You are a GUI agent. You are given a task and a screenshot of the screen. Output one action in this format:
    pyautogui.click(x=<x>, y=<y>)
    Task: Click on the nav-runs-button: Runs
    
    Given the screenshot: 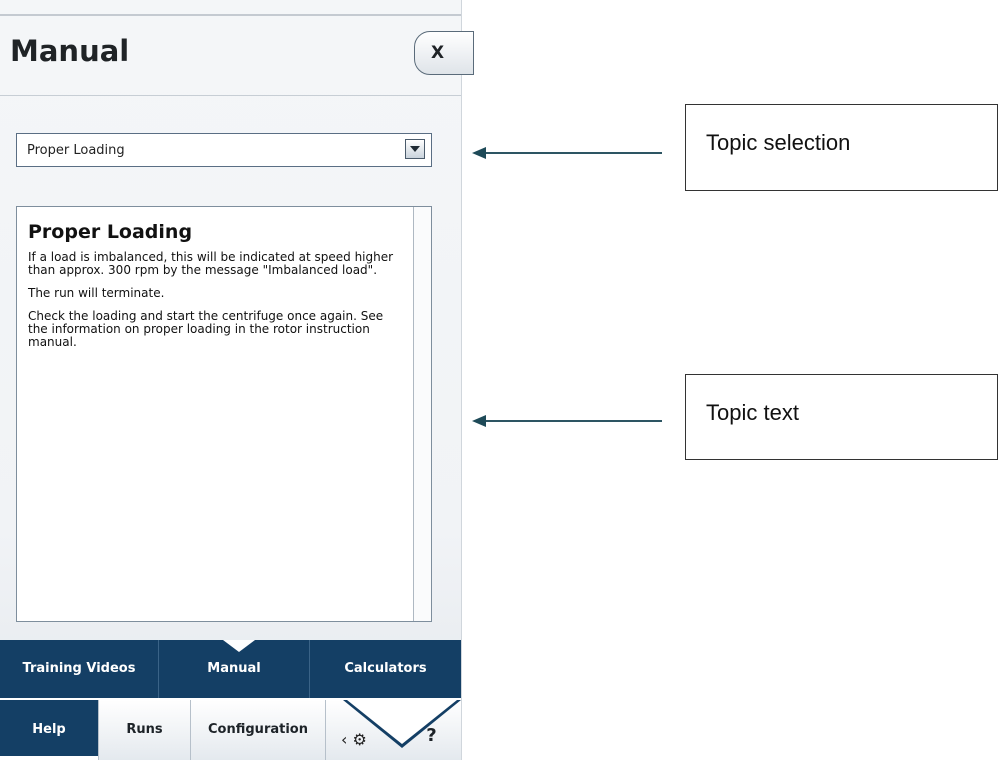 What is the action you would take?
    pyautogui.click(x=144, y=730)
    